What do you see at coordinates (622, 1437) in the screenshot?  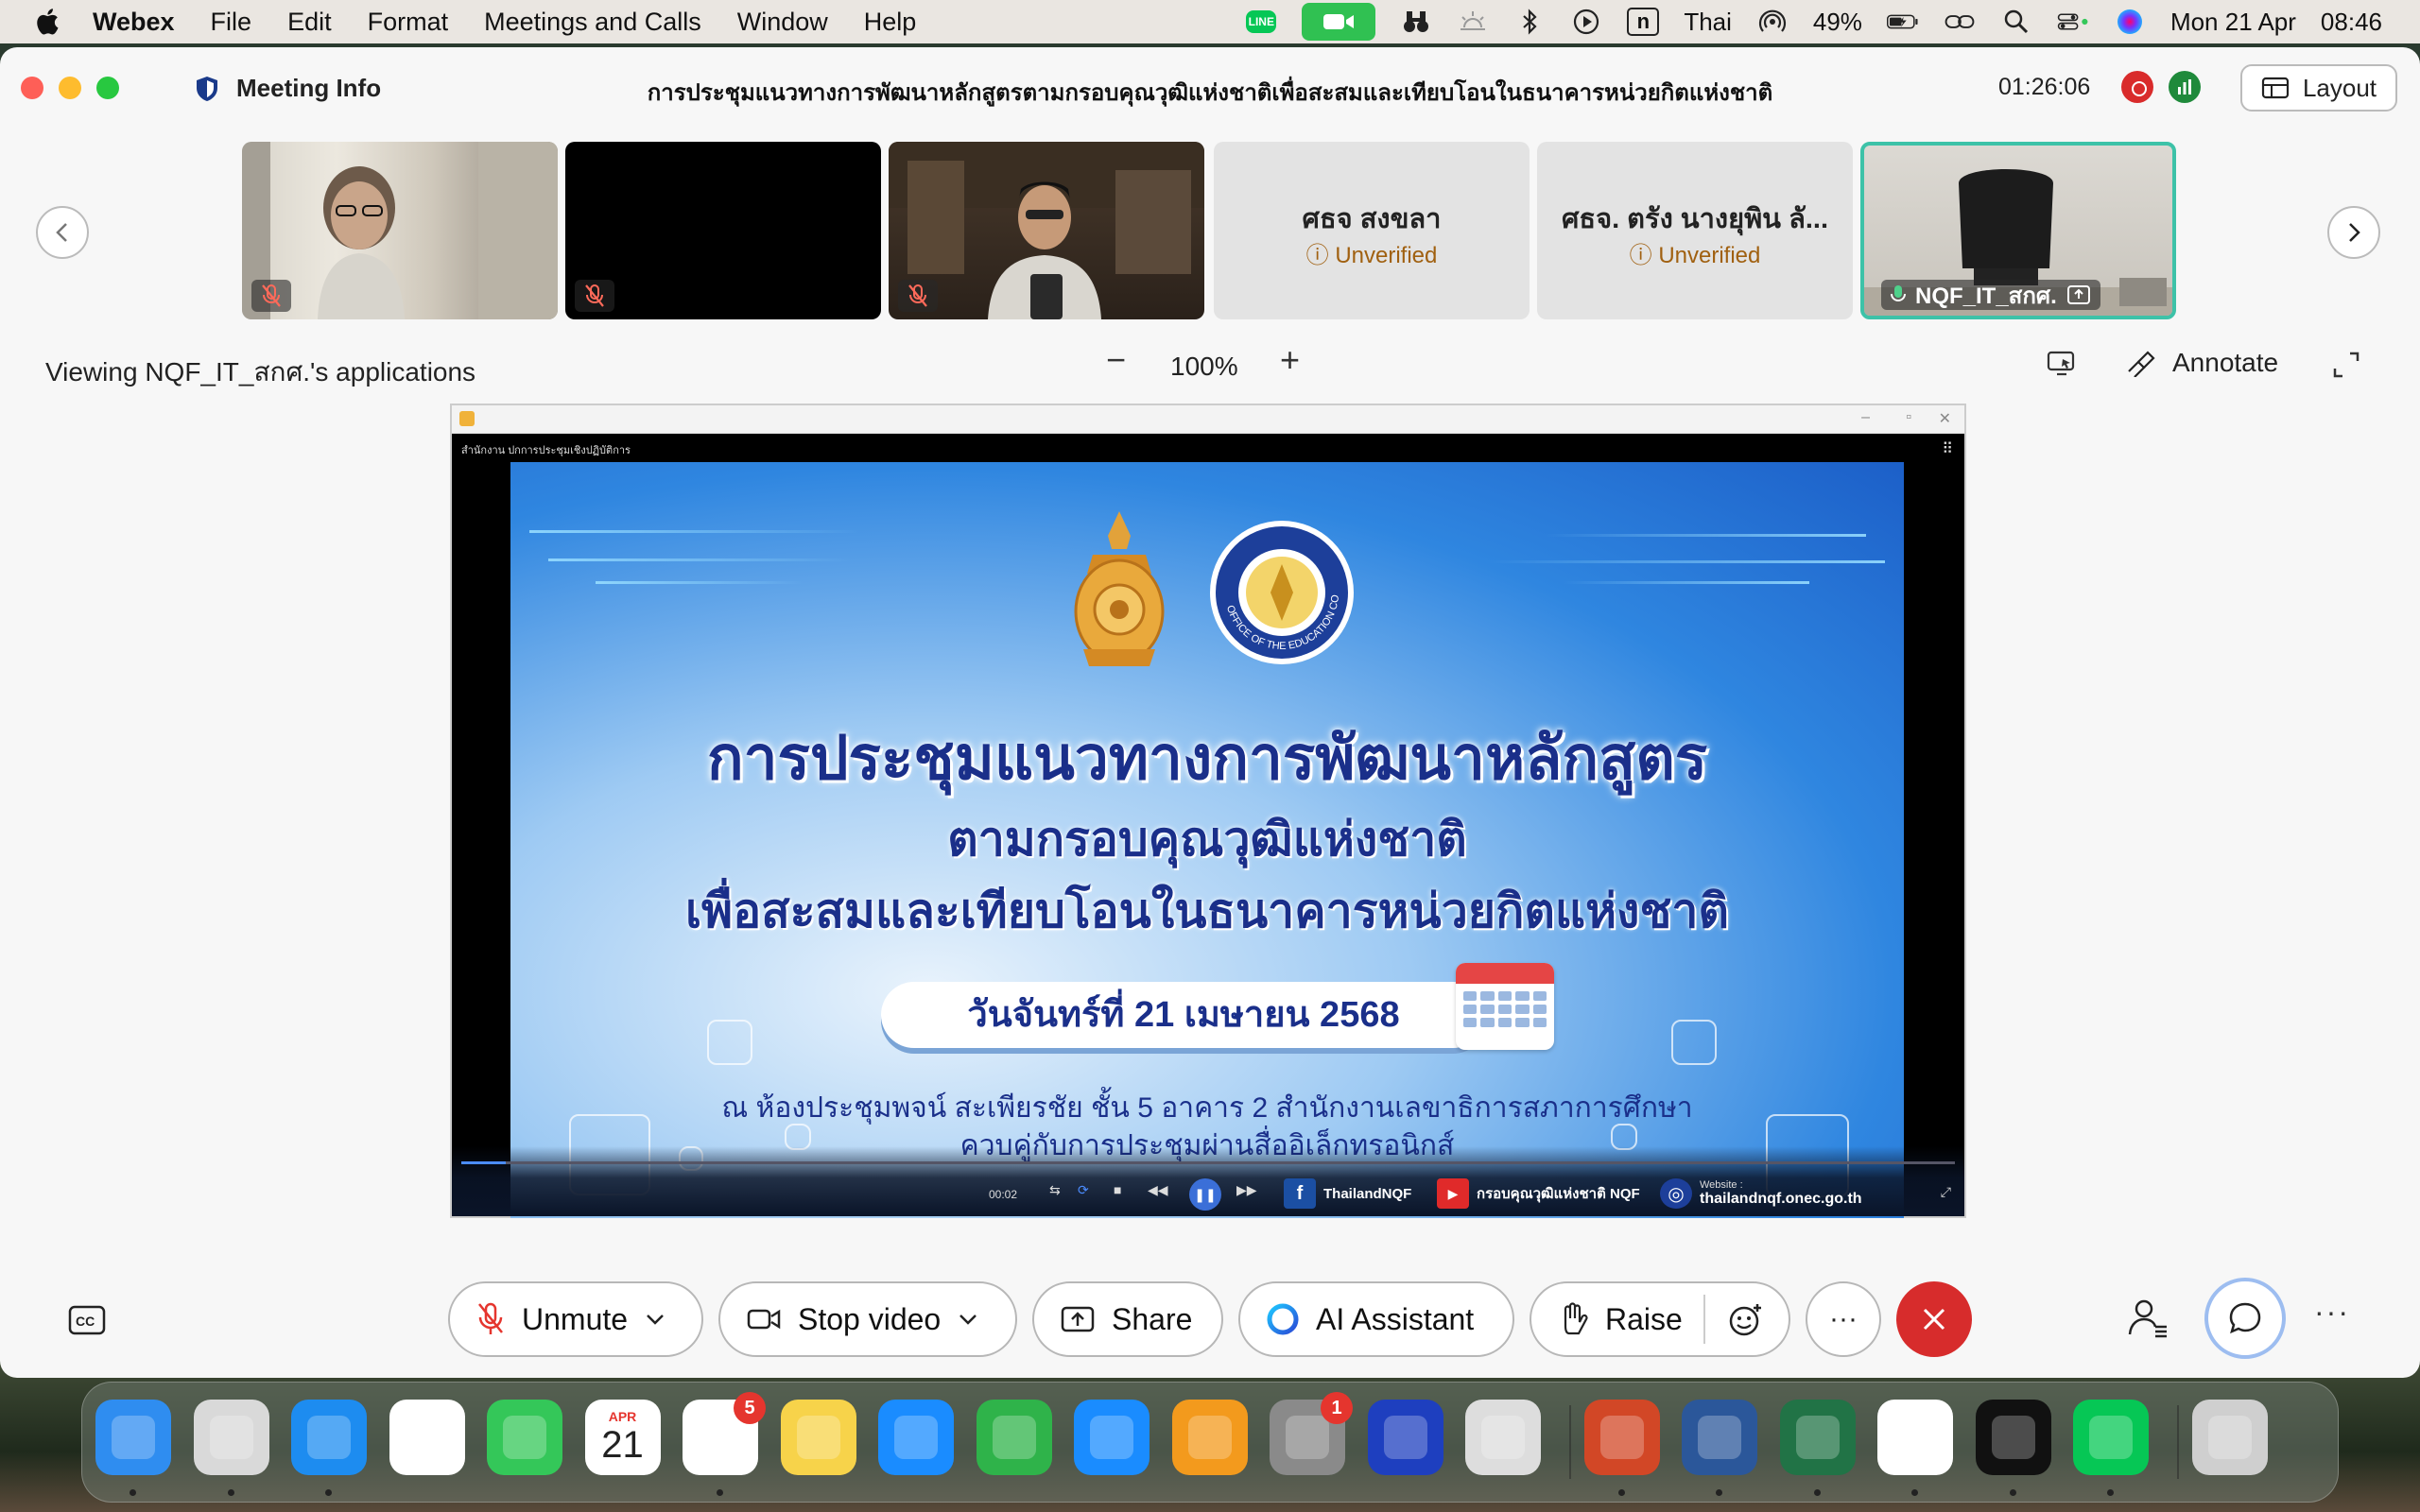 I see `dock-app-calendar: APR 21` at bounding box center [622, 1437].